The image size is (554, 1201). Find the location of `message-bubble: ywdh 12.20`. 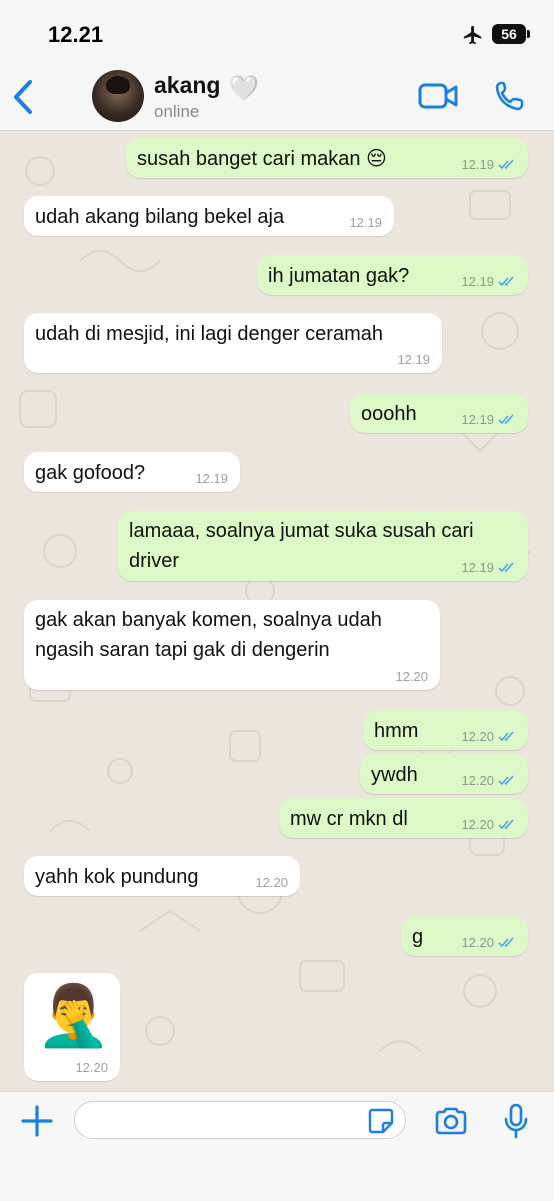

message-bubble: ywdh 12.20 is located at coordinates (444, 774).